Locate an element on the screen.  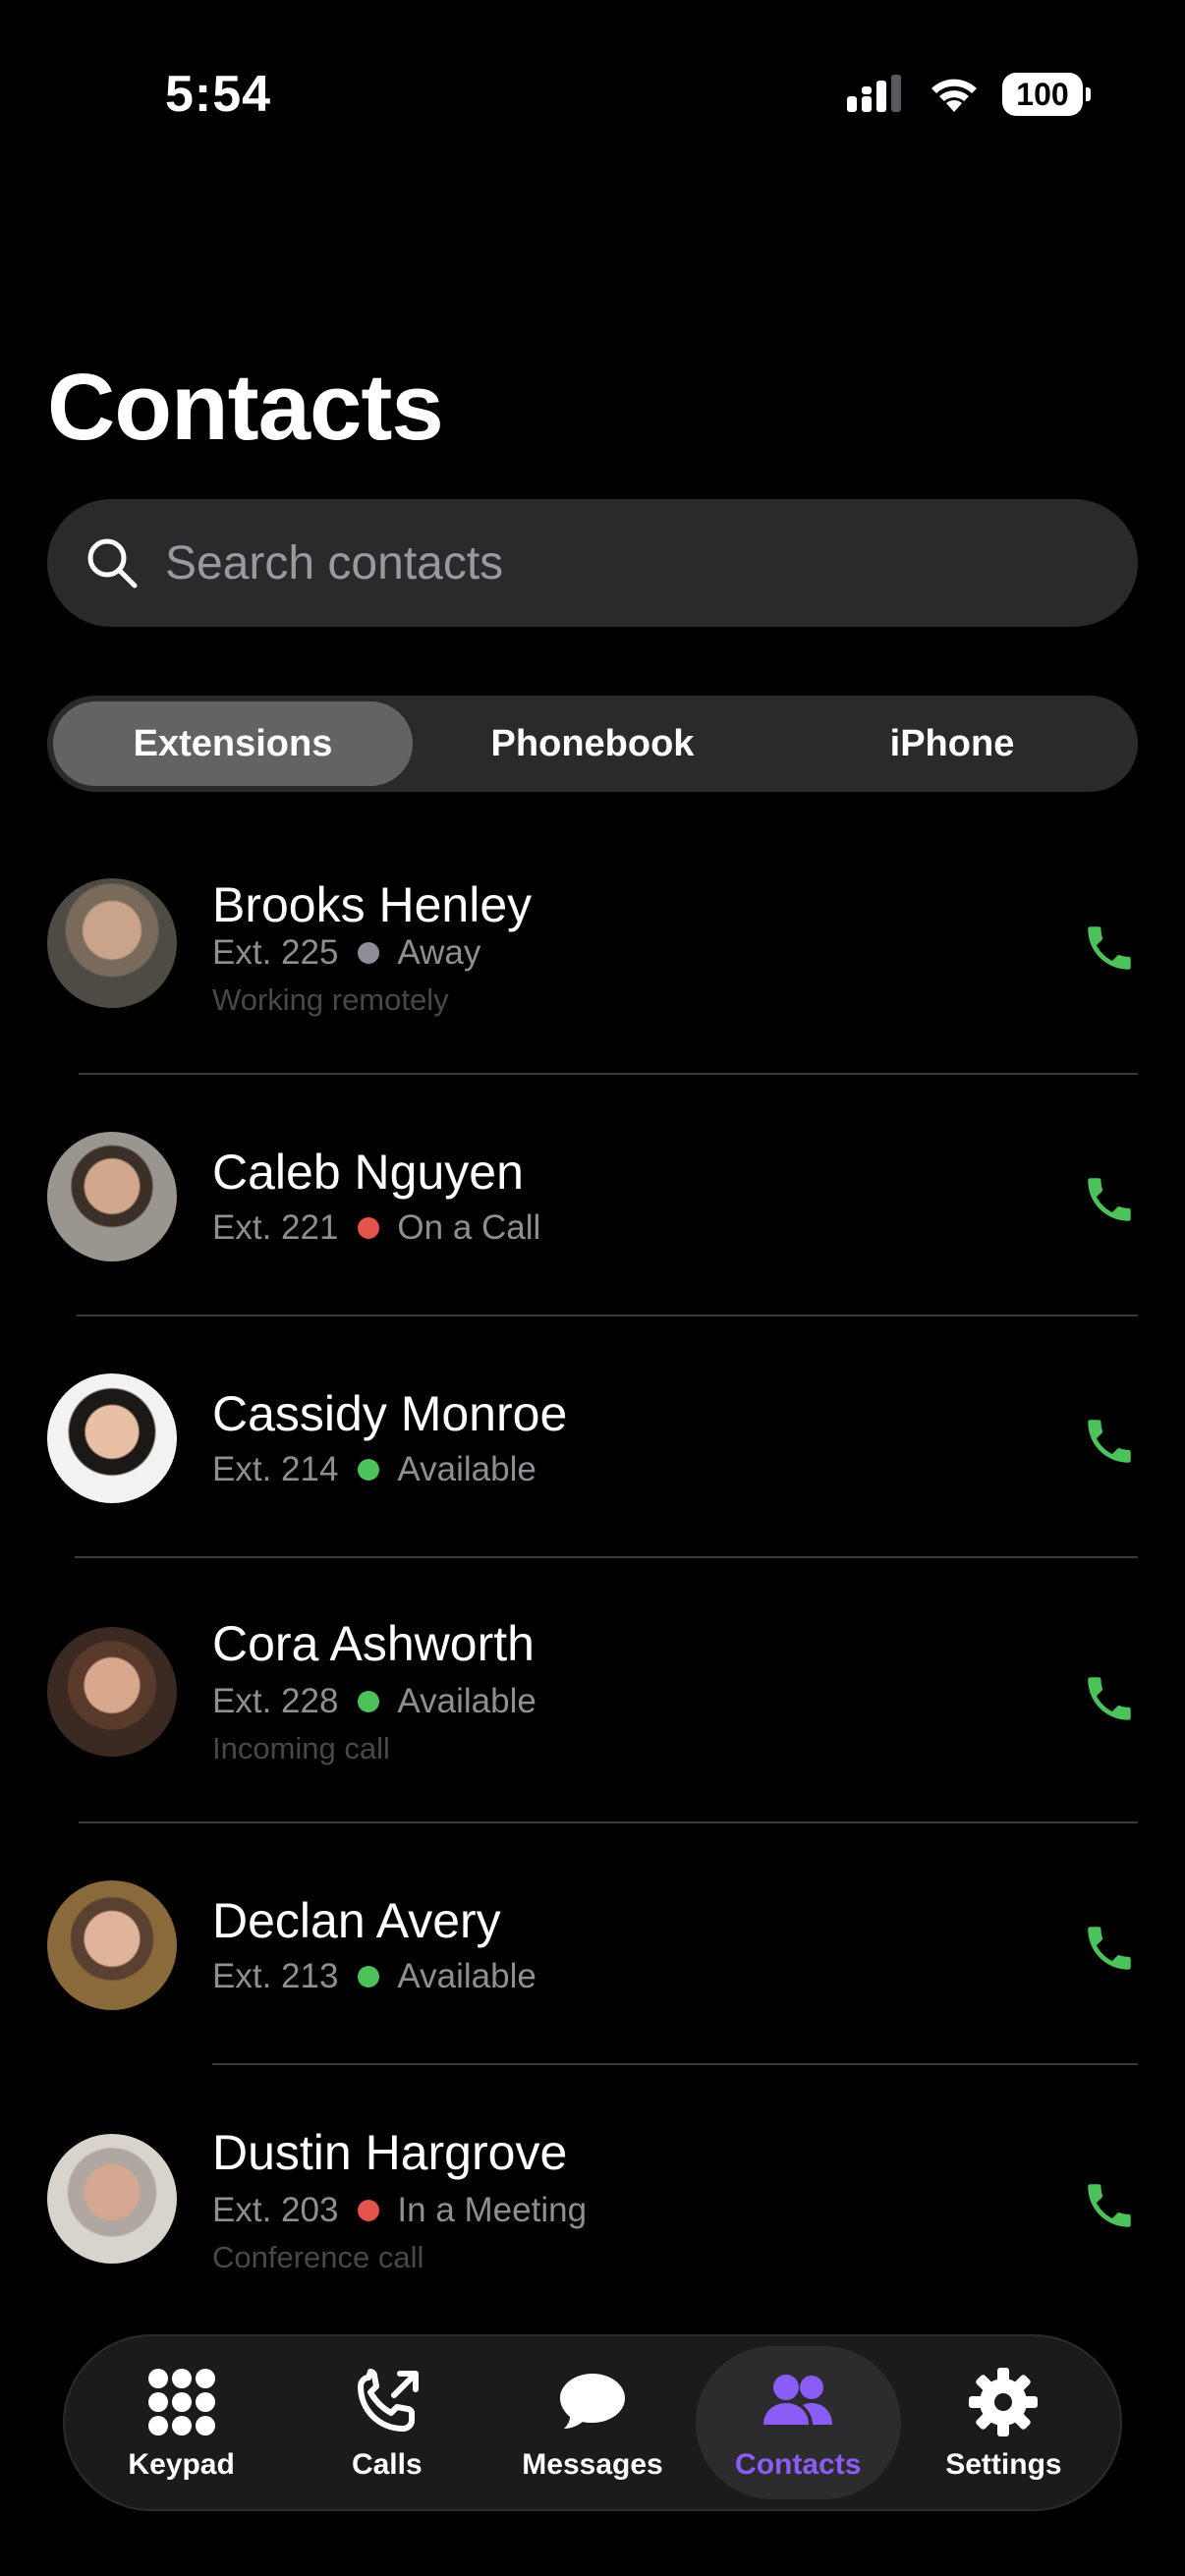
extension-number: Ext. 214 is located at coordinates (276, 1469).